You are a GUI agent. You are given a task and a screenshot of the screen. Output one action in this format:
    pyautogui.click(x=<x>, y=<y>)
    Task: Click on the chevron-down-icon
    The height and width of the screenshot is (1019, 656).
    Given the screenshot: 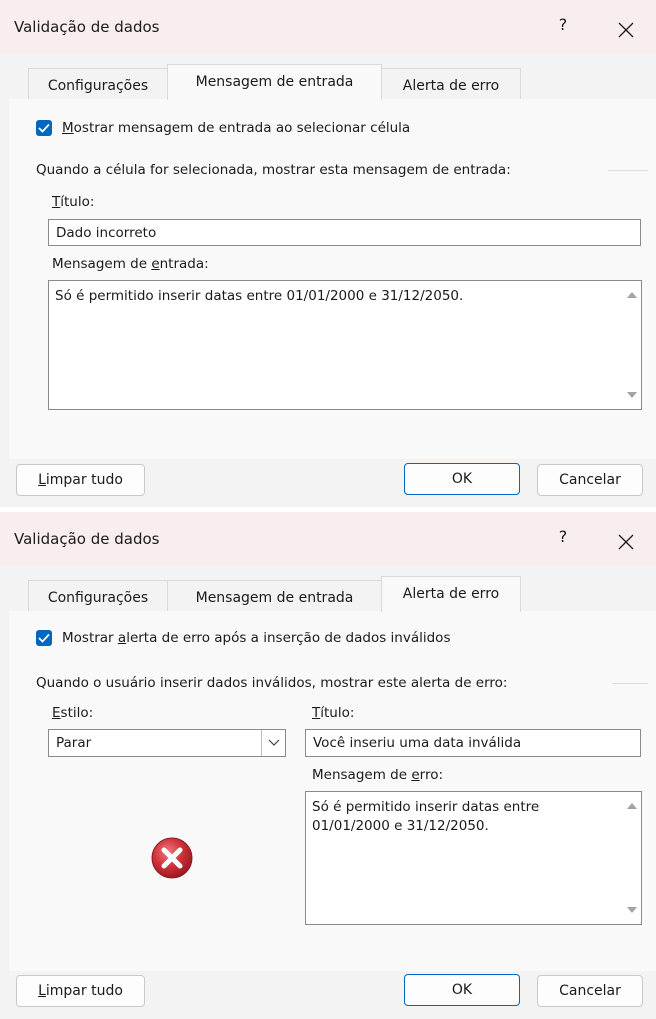 What is the action you would take?
    pyautogui.click(x=273, y=743)
    